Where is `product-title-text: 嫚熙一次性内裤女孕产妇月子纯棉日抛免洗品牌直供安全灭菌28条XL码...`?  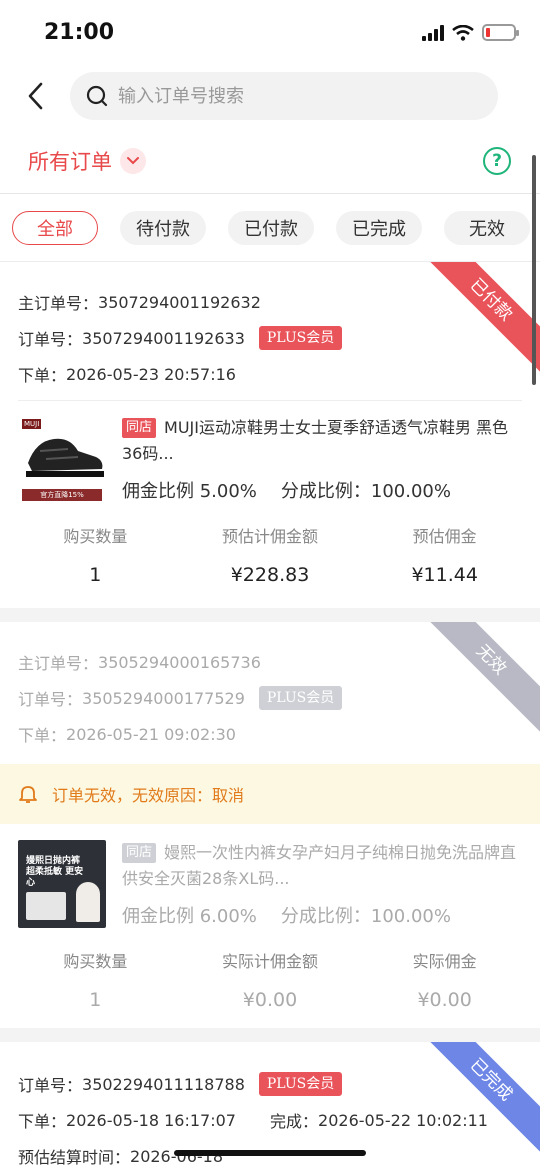 product-title-text: 嫚熙一次性内裤女孕产妇月子纯棉日抛免洗品牌直供安全灭菌28条XL码... is located at coordinates (319, 865).